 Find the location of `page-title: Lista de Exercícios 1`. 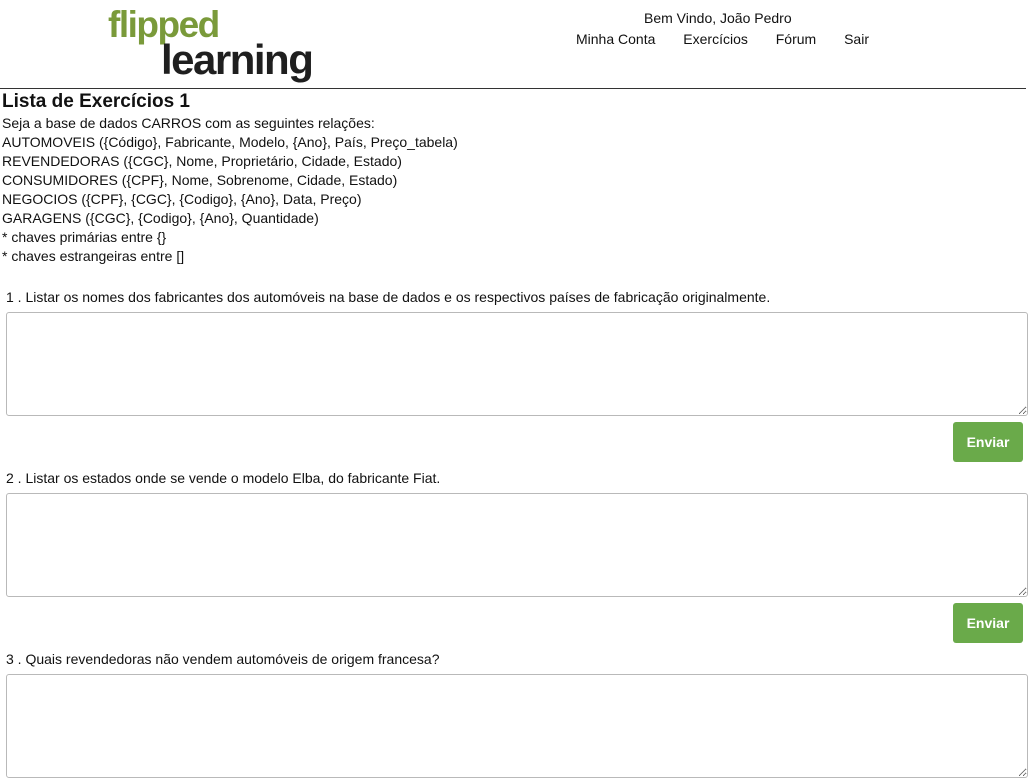

page-title: Lista de Exercícios 1 is located at coordinates (96, 101).